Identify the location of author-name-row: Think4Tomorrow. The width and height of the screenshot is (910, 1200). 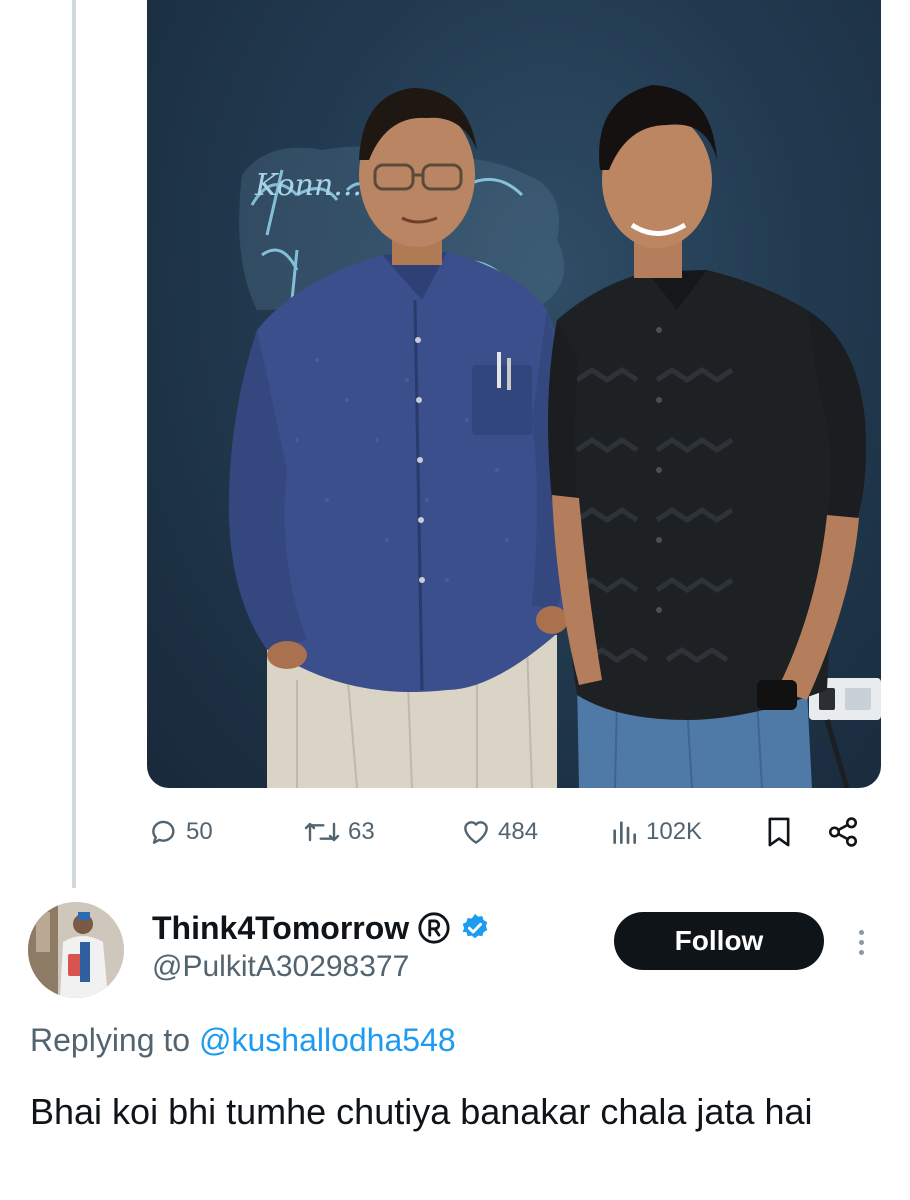
(321, 928).